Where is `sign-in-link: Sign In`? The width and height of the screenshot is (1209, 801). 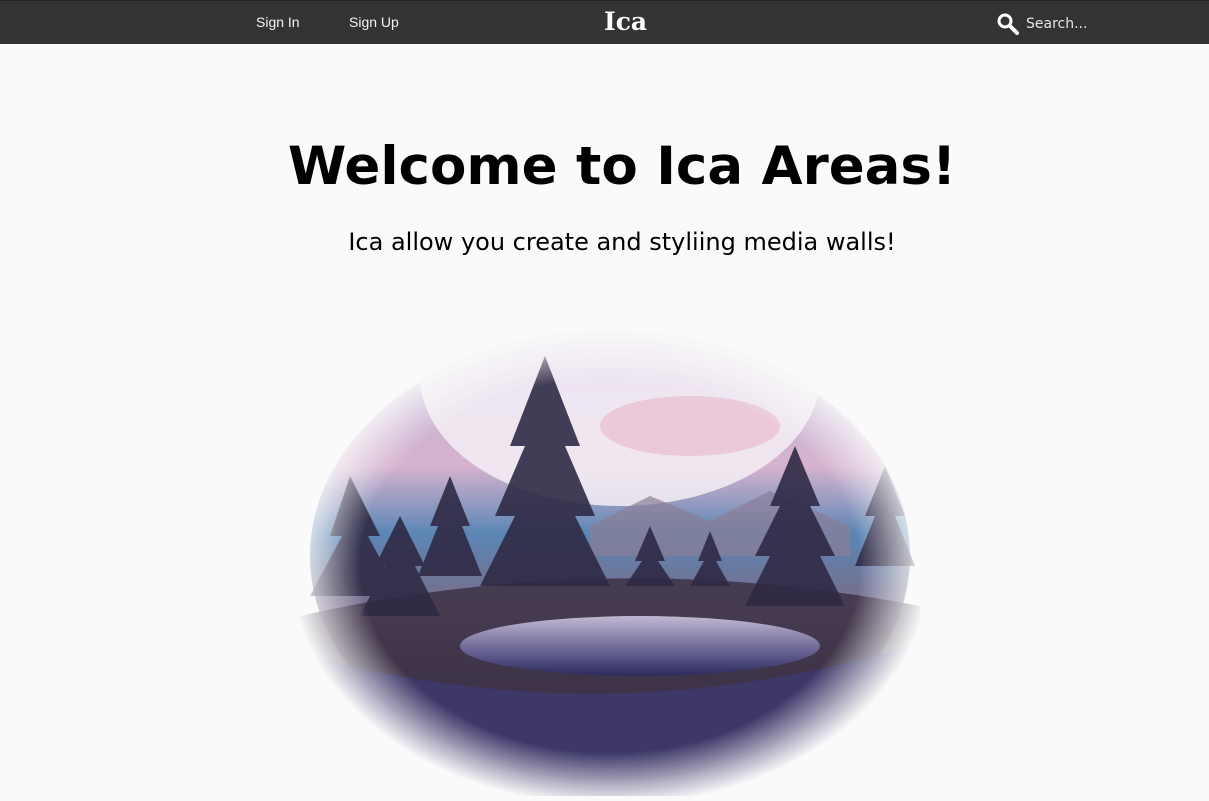
sign-in-link: Sign In is located at coordinates (278, 22).